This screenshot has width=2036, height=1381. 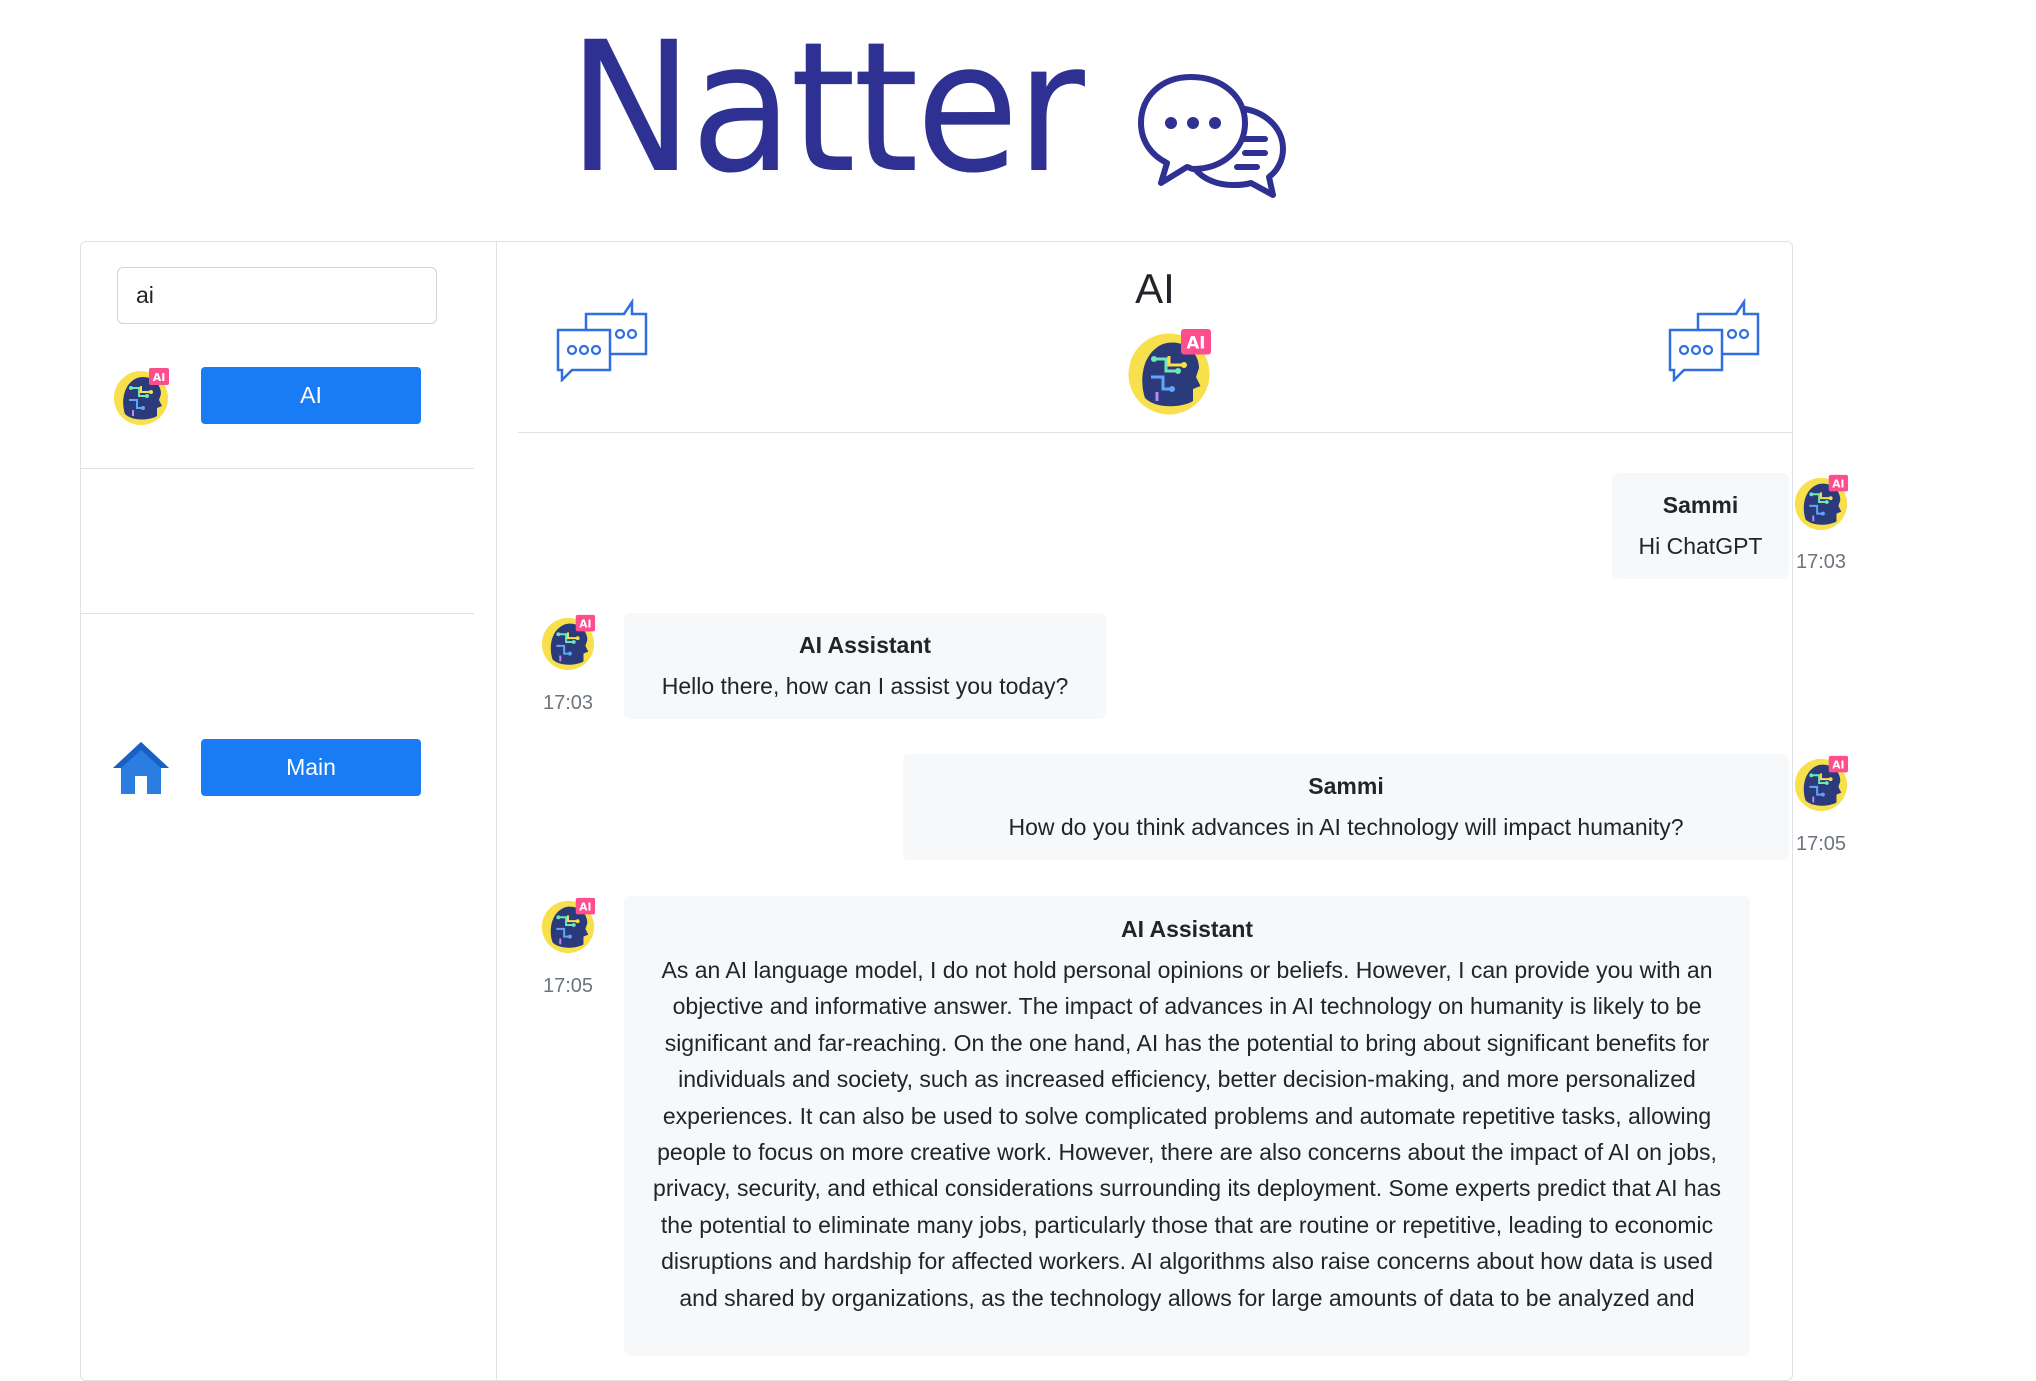 I want to click on chat-header: AI, so click(x=1155, y=337).